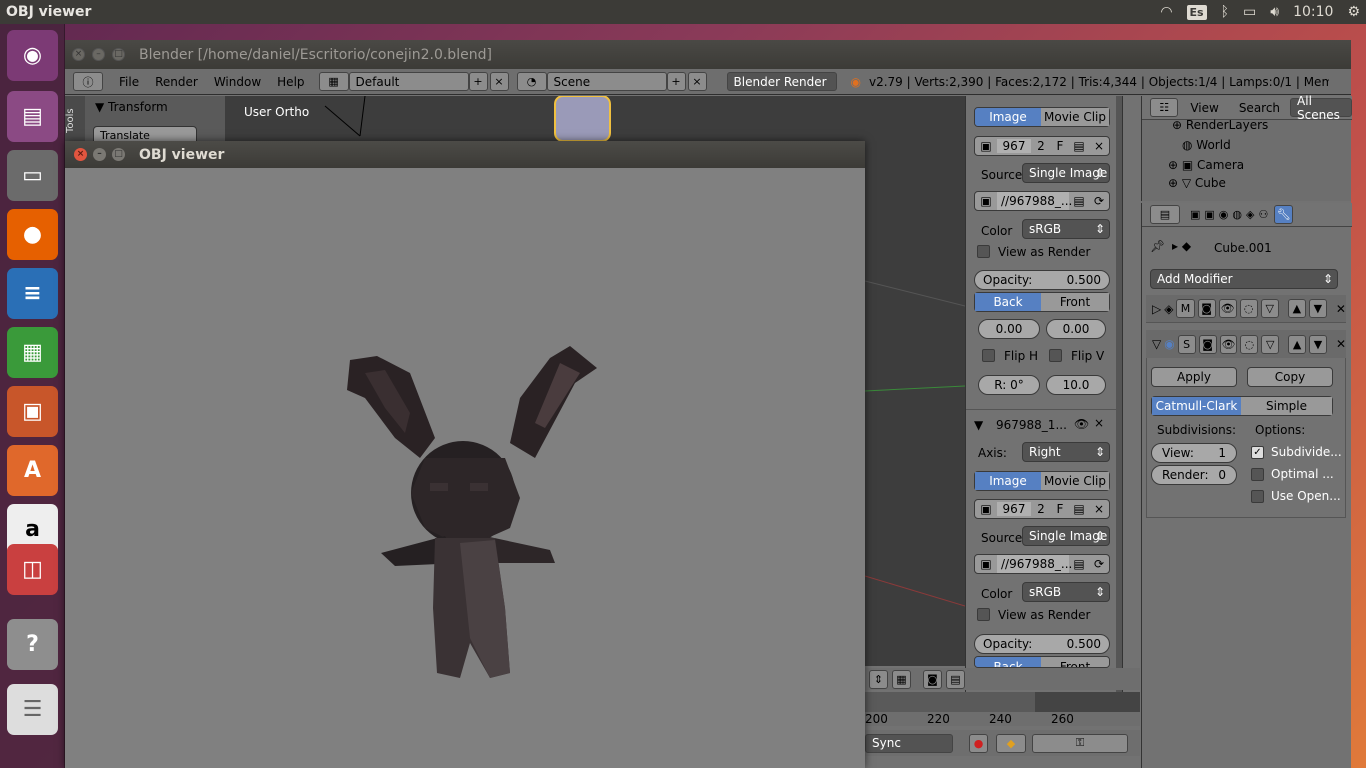 This screenshot has width=1366, height=768. Describe the element at coordinates (131, 107) in the screenshot. I see `transform-section-header: ▼ Transform` at that location.